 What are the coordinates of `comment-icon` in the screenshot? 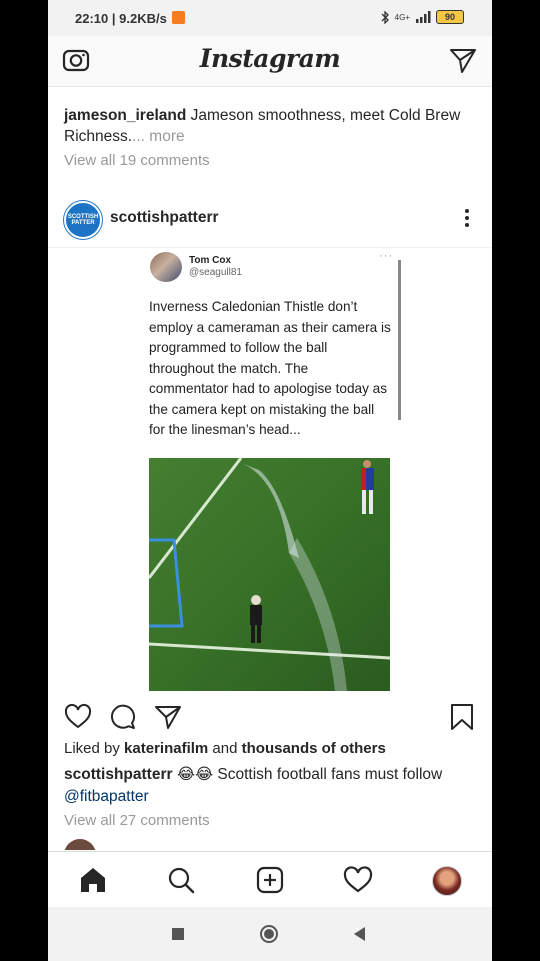 It's located at (123, 717).